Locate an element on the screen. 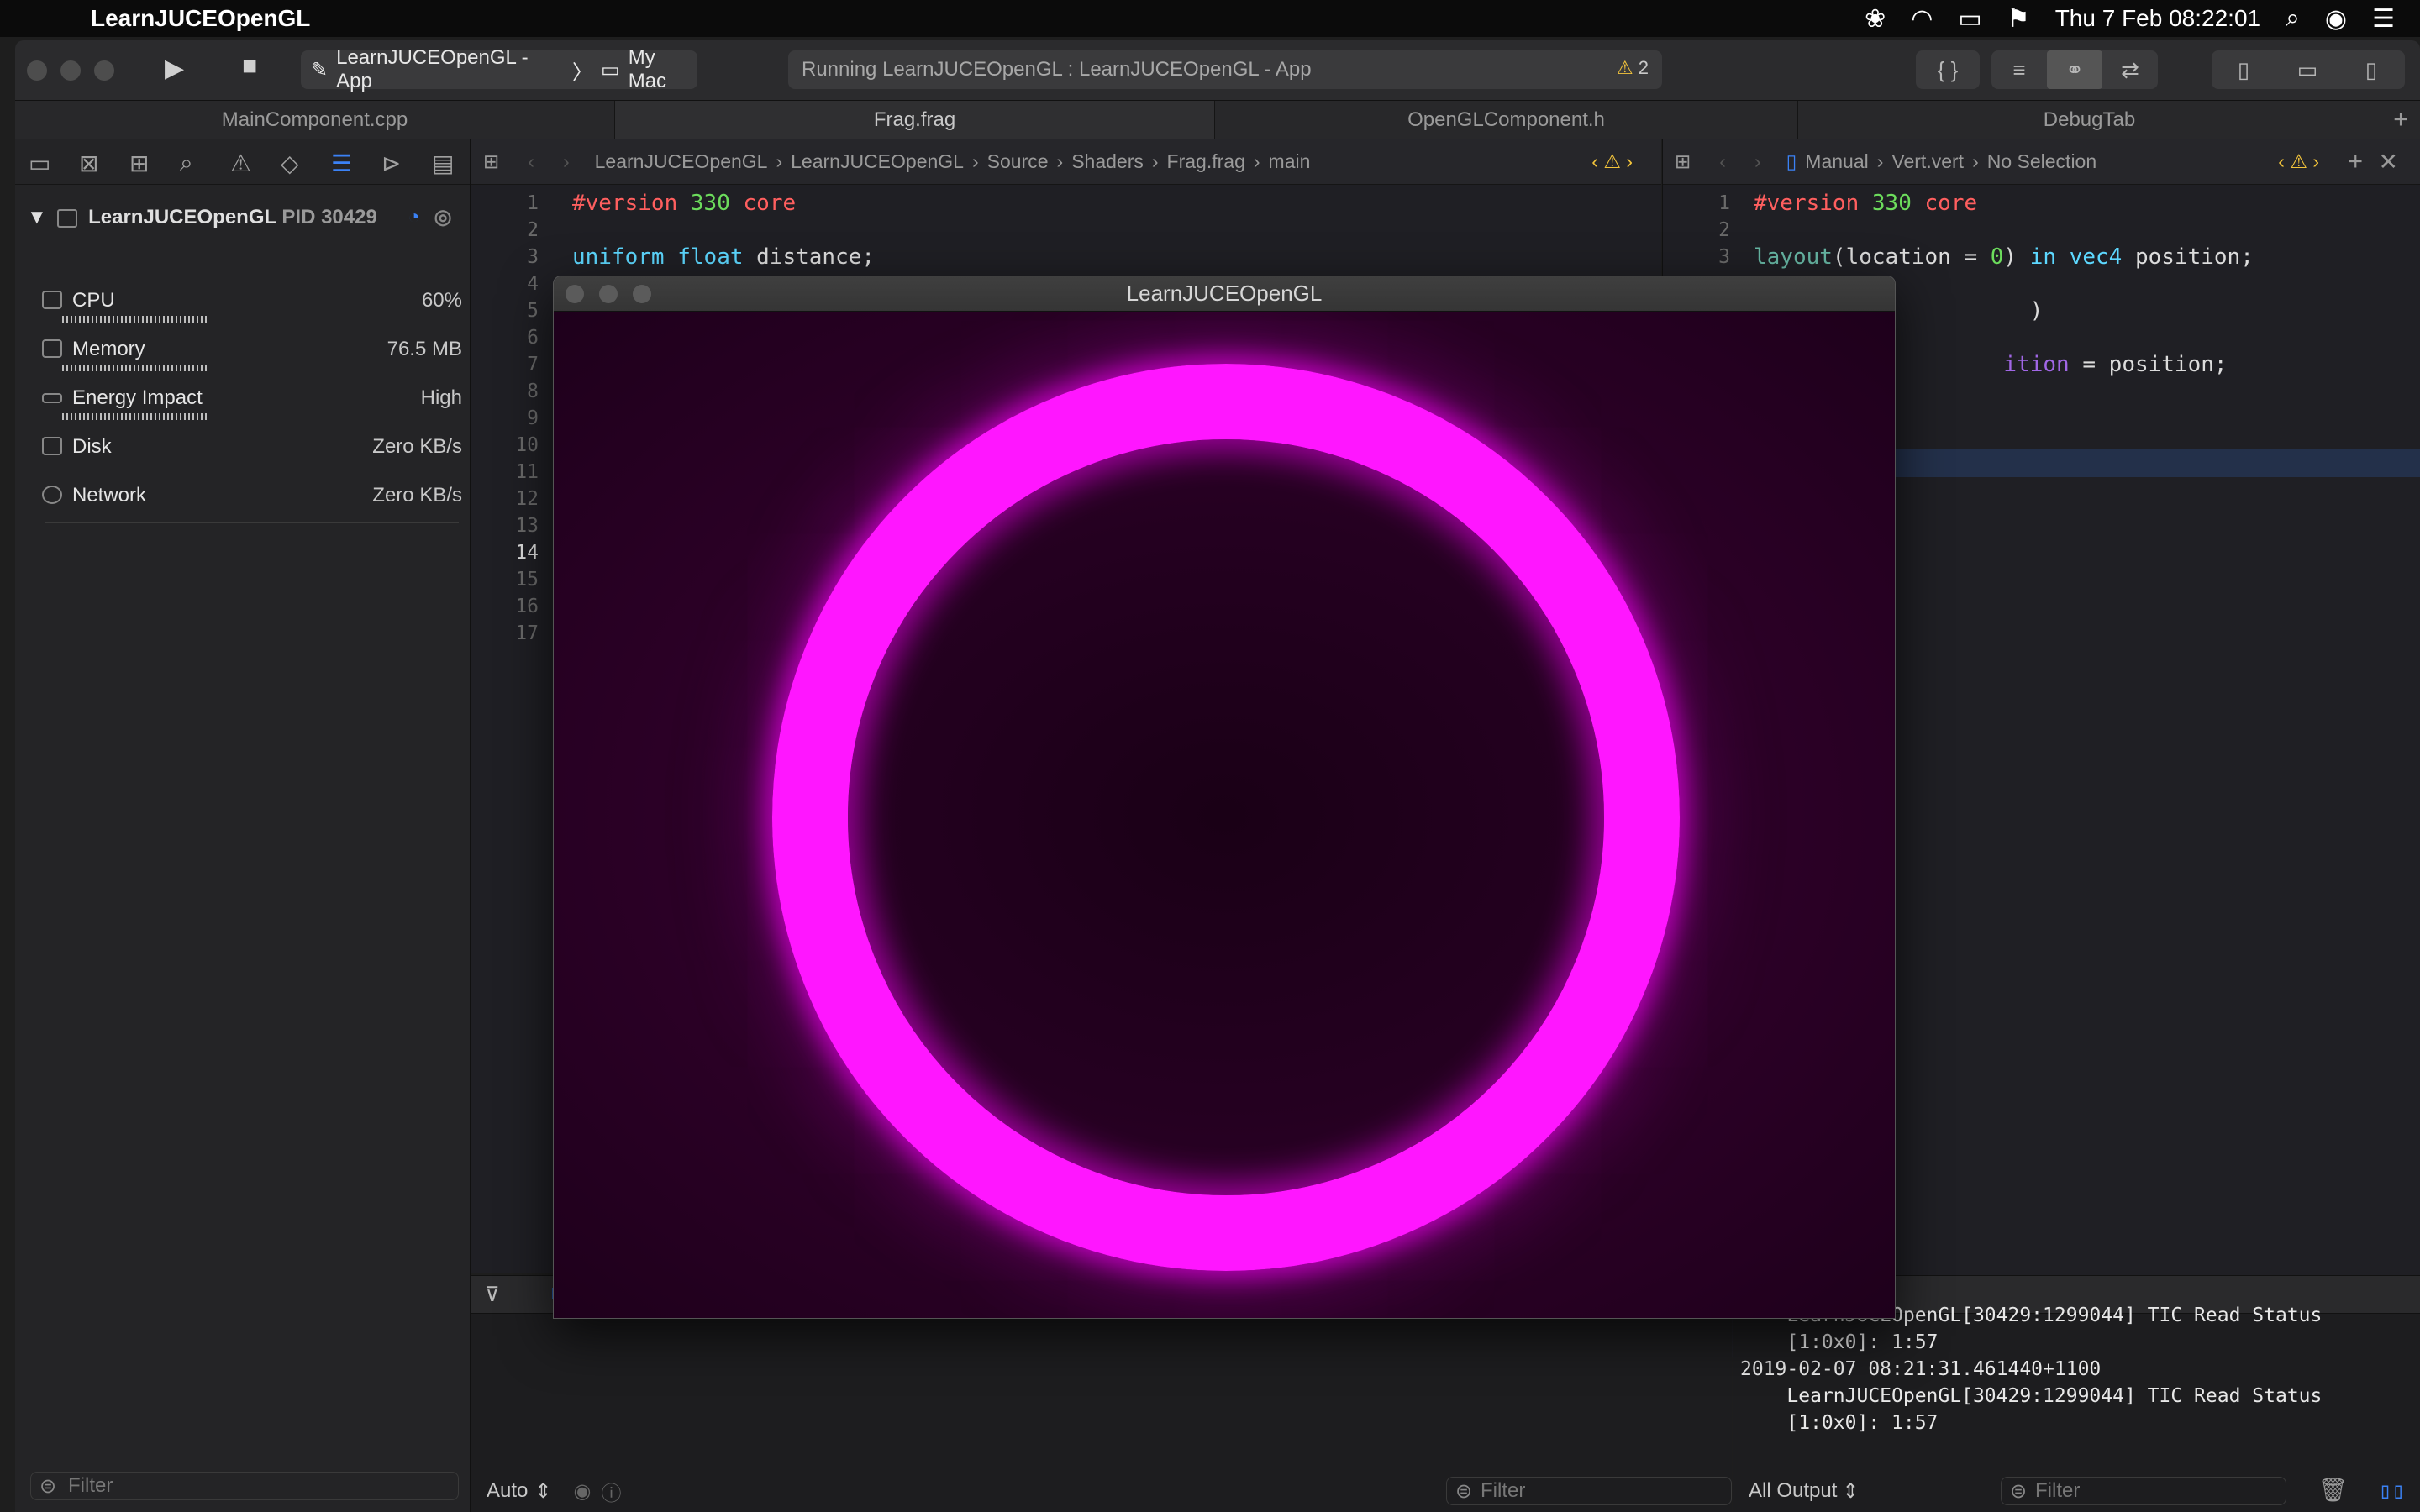  chevron-updown-icon: ⇕ is located at coordinates (543, 1491).